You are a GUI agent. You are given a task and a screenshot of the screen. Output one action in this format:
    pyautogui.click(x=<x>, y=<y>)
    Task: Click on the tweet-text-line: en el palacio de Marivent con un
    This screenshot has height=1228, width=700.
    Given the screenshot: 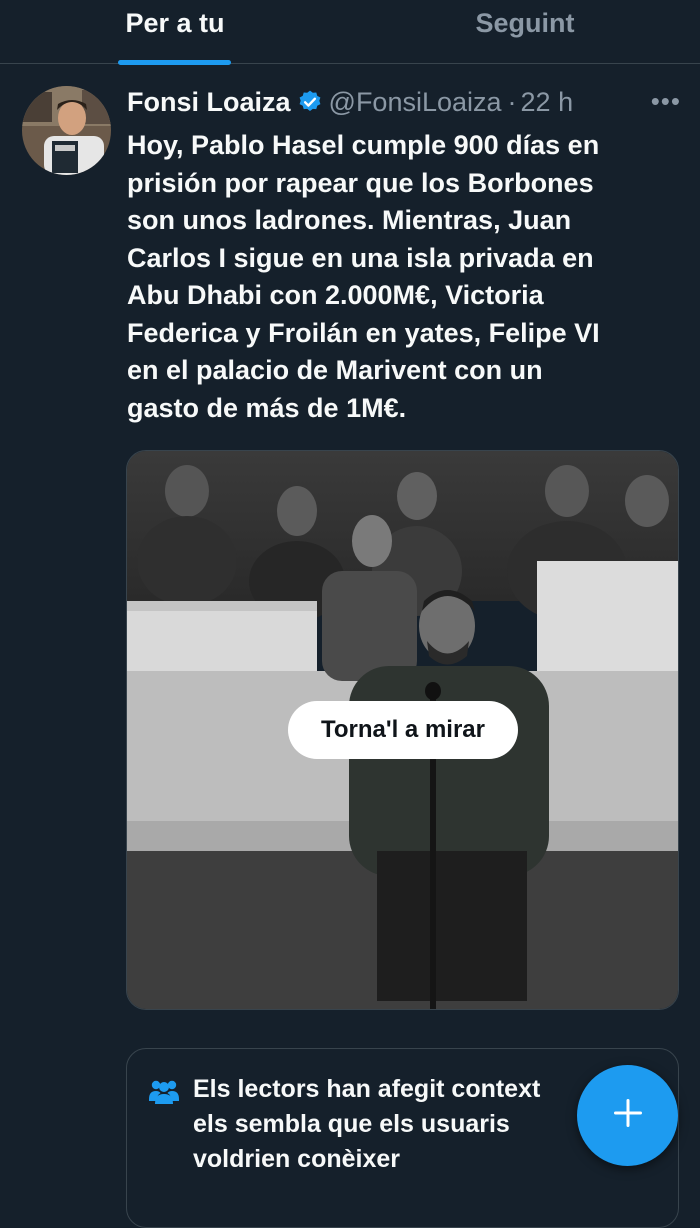 What is the action you would take?
    pyautogui.click(x=335, y=370)
    